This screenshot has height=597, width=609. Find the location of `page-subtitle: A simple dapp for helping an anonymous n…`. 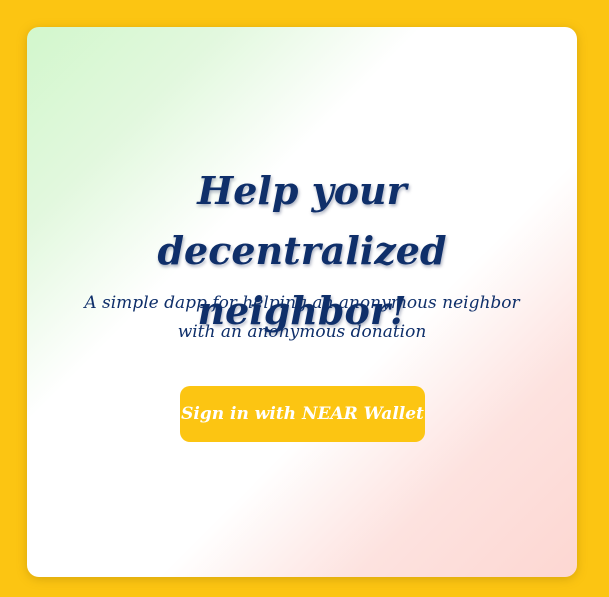

page-subtitle: A simple dapp for helping an anonymous n… is located at coordinates (302, 317).